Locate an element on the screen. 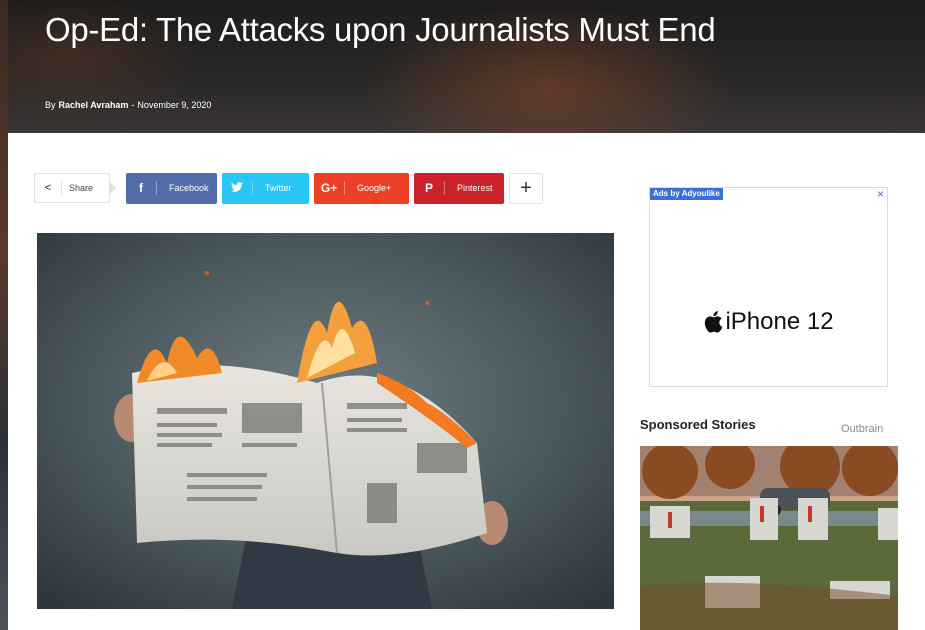 Image resolution: width=925 pixels, height=630 pixels. share-label: < Share is located at coordinates (72, 188).